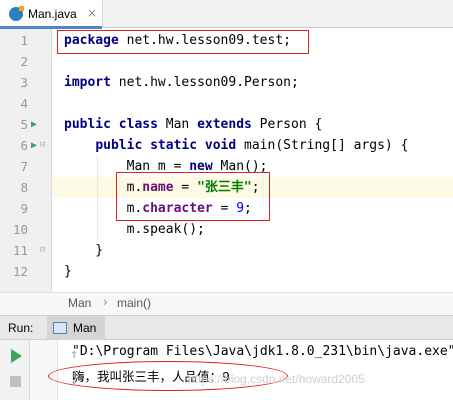 The width and height of the screenshot is (453, 400). What do you see at coordinates (20, 250) in the screenshot?
I see `line-number: 11` at bounding box center [20, 250].